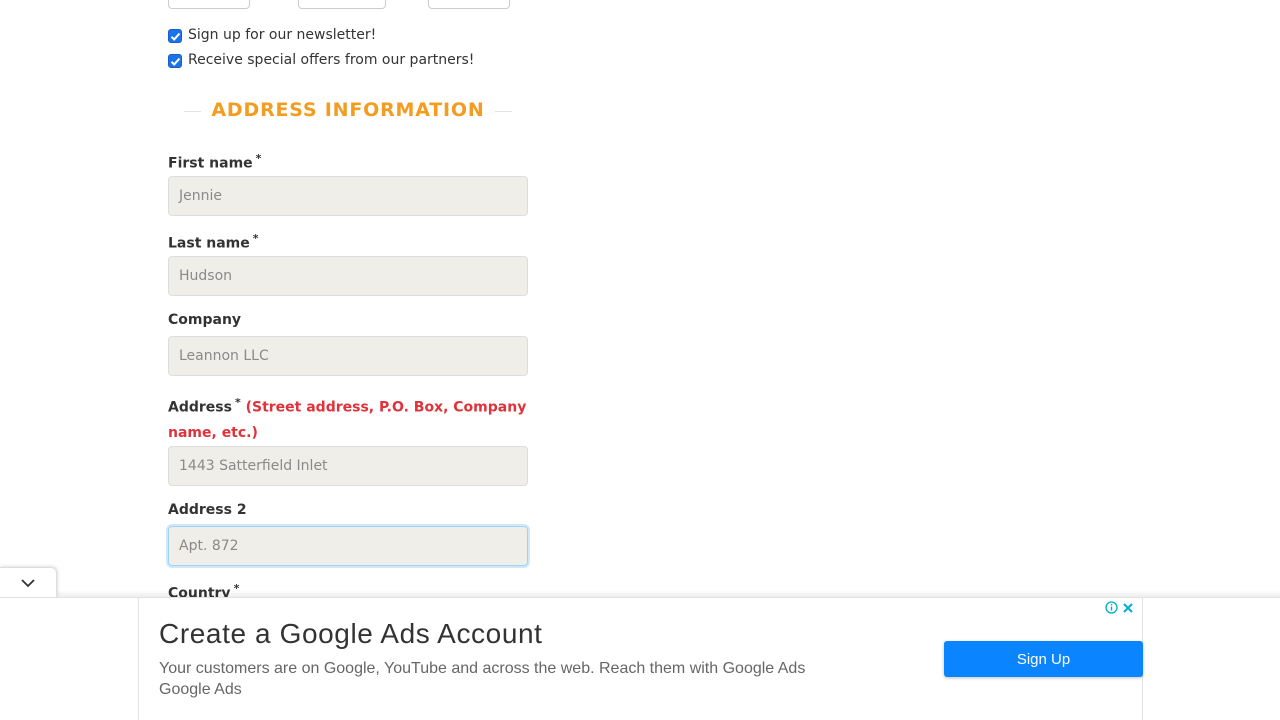 The image size is (1280, 720). What do you see at coordinates (348, 466) in the screenshot?
I see `address-input: 1443 Satterfield Inlet` at bounding box center [348, 466].